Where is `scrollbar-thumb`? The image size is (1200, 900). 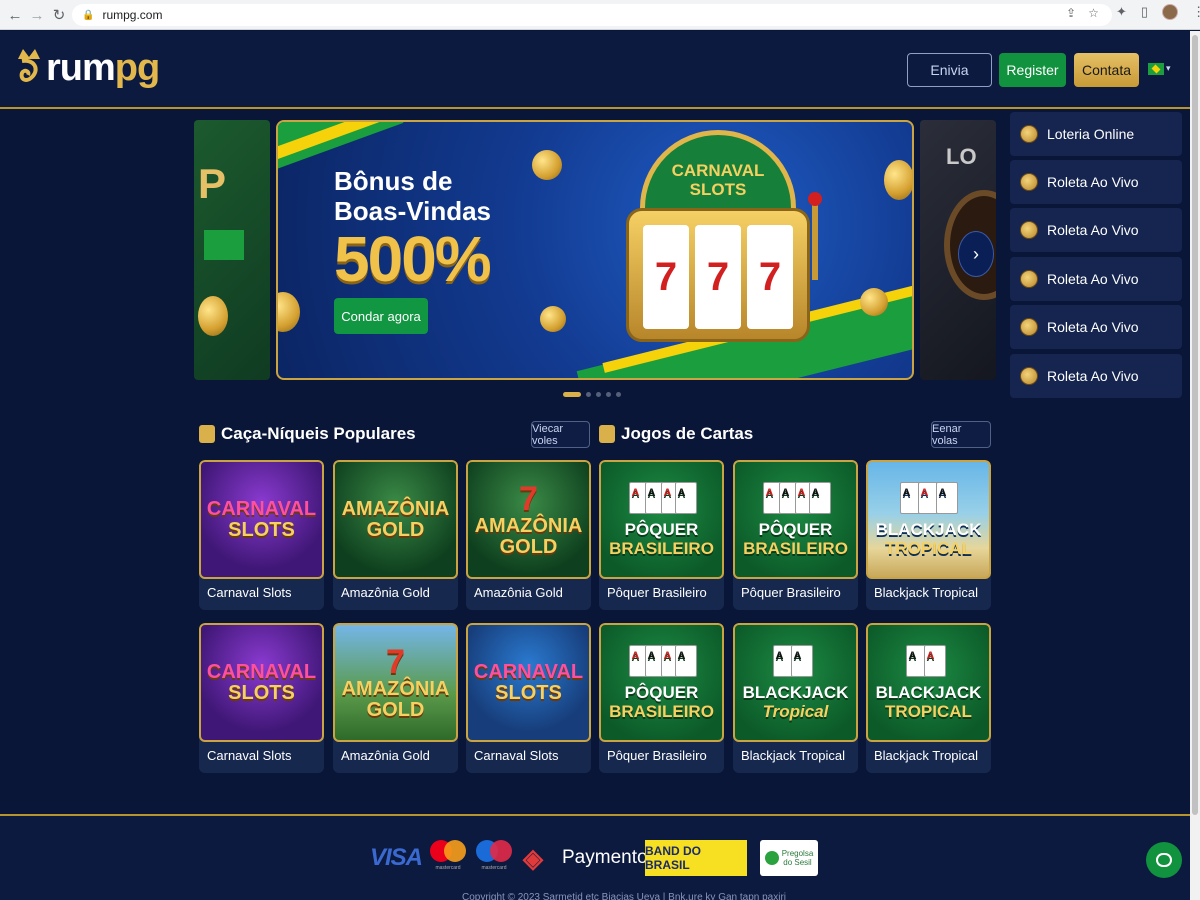
scrollbar-thumb is located at coordinates (1195, 425).